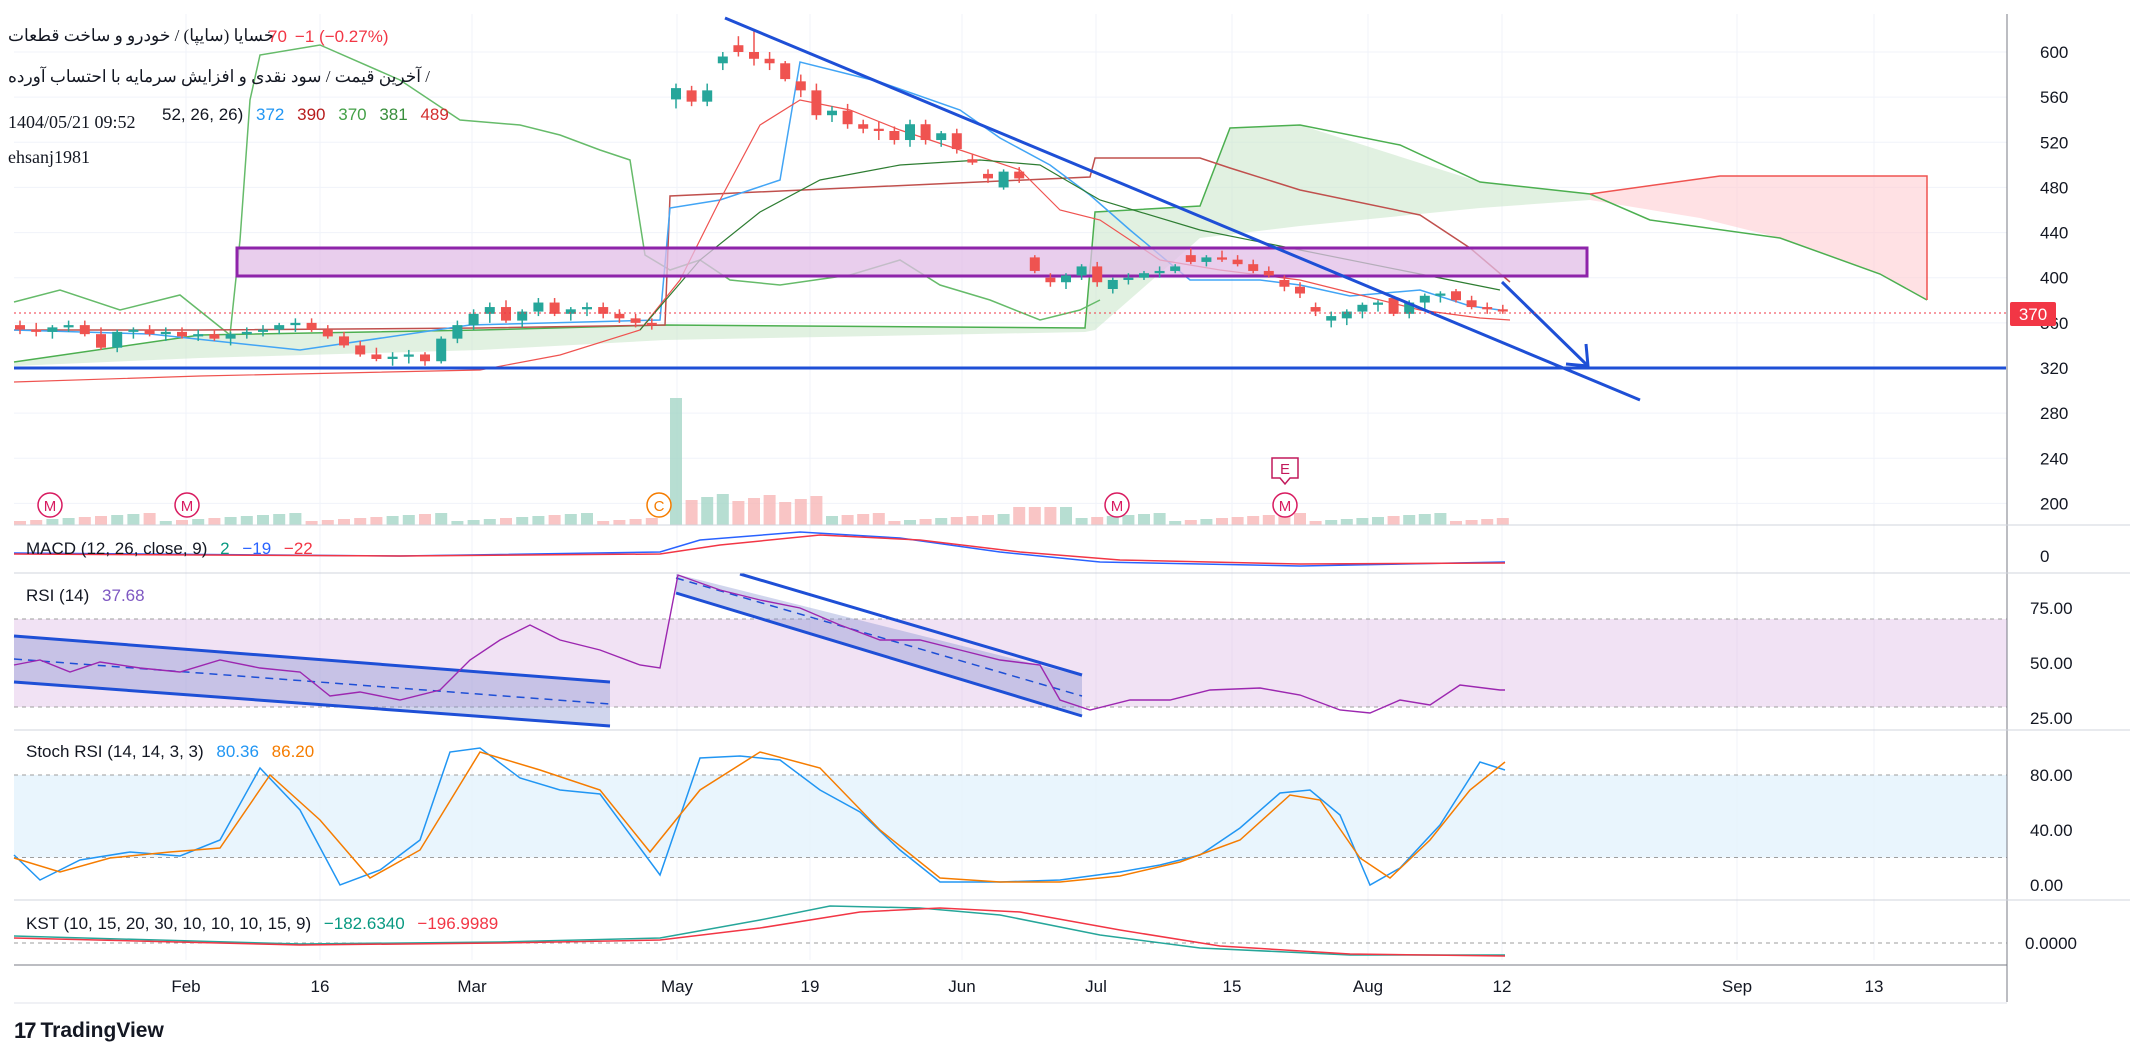 This screenshot has width=2130, height=1058. What do you see at coordinates (2051, 718) in the screenshot?
I see `rsi-tick-label: 25.00` at bounding box center [2051, 718].